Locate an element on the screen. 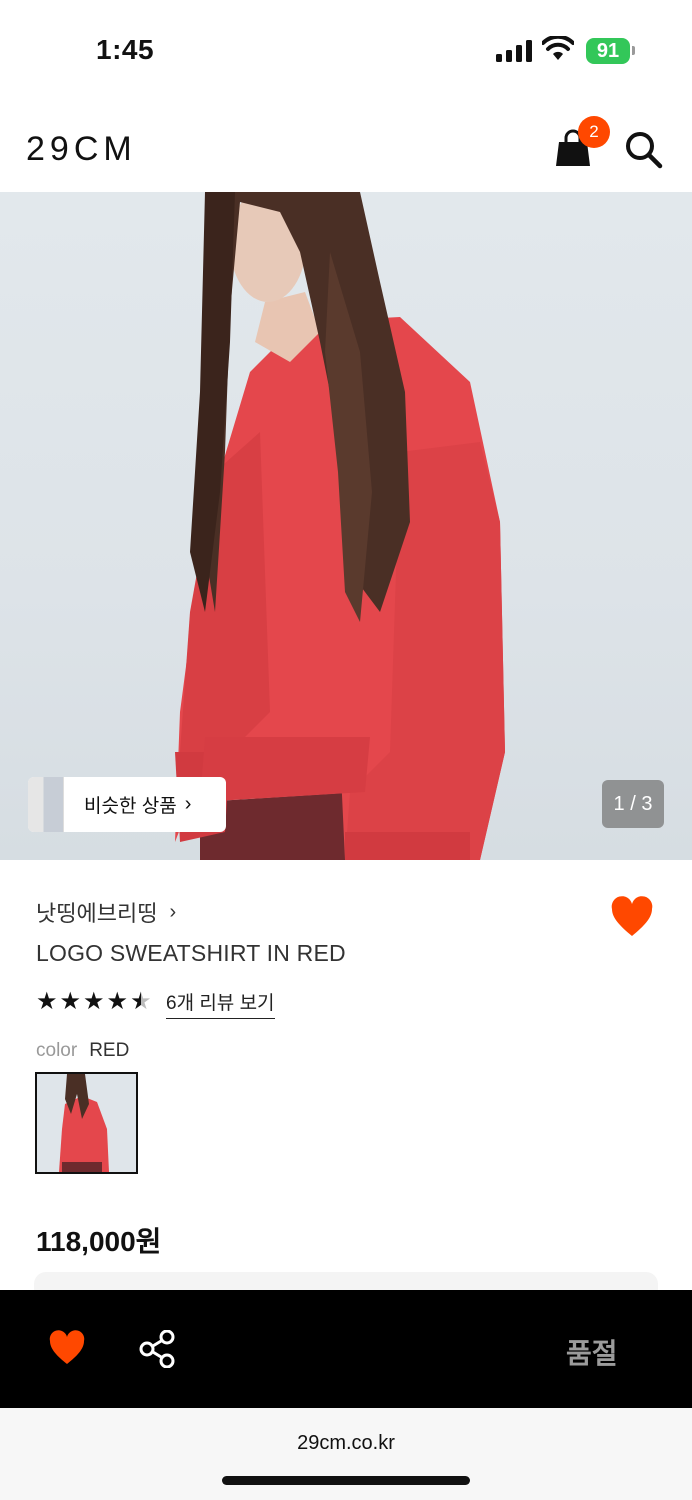 This screenshot has height=1500, width=692. similar-products-button: 비슷한 상품 › is located at coordinates (127, 804).